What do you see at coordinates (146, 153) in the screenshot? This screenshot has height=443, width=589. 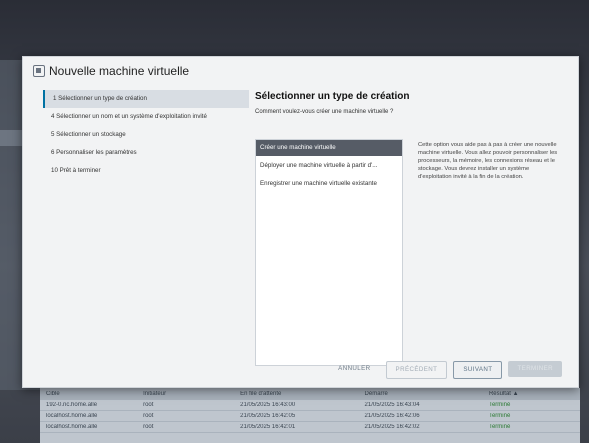 I see `wizard-step-customize-settings: 6 Personnaliser les paramètres` at bounding box center [146, 153].